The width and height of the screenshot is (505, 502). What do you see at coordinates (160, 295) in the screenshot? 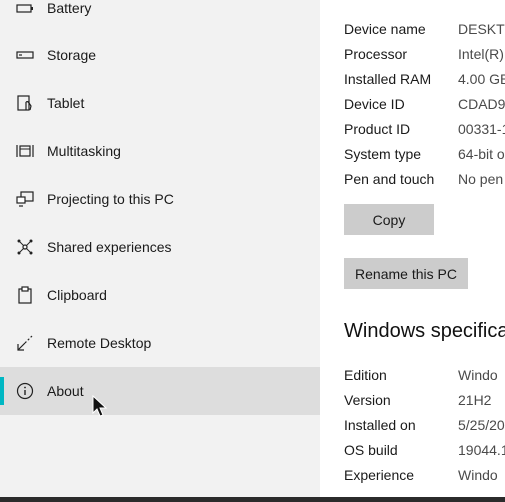
I see `sidebar-item-clipboard: Clipboard` at bounding box center [160, 295].